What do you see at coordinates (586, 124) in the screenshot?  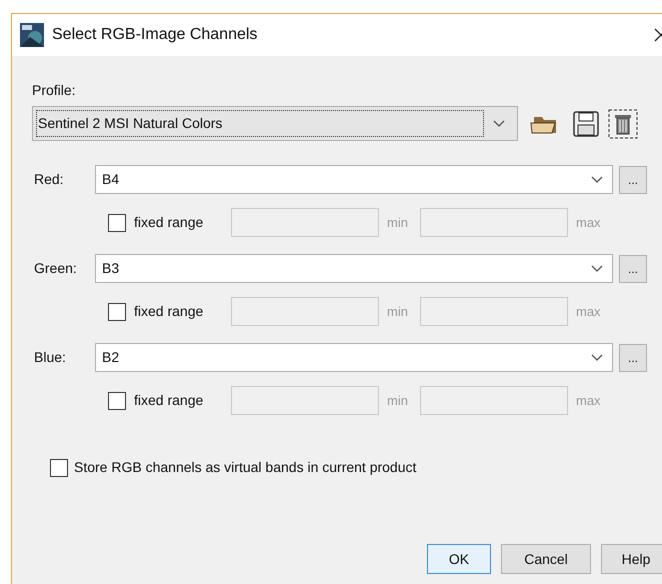 I see `save-icon` at bounding box center [586, 124].